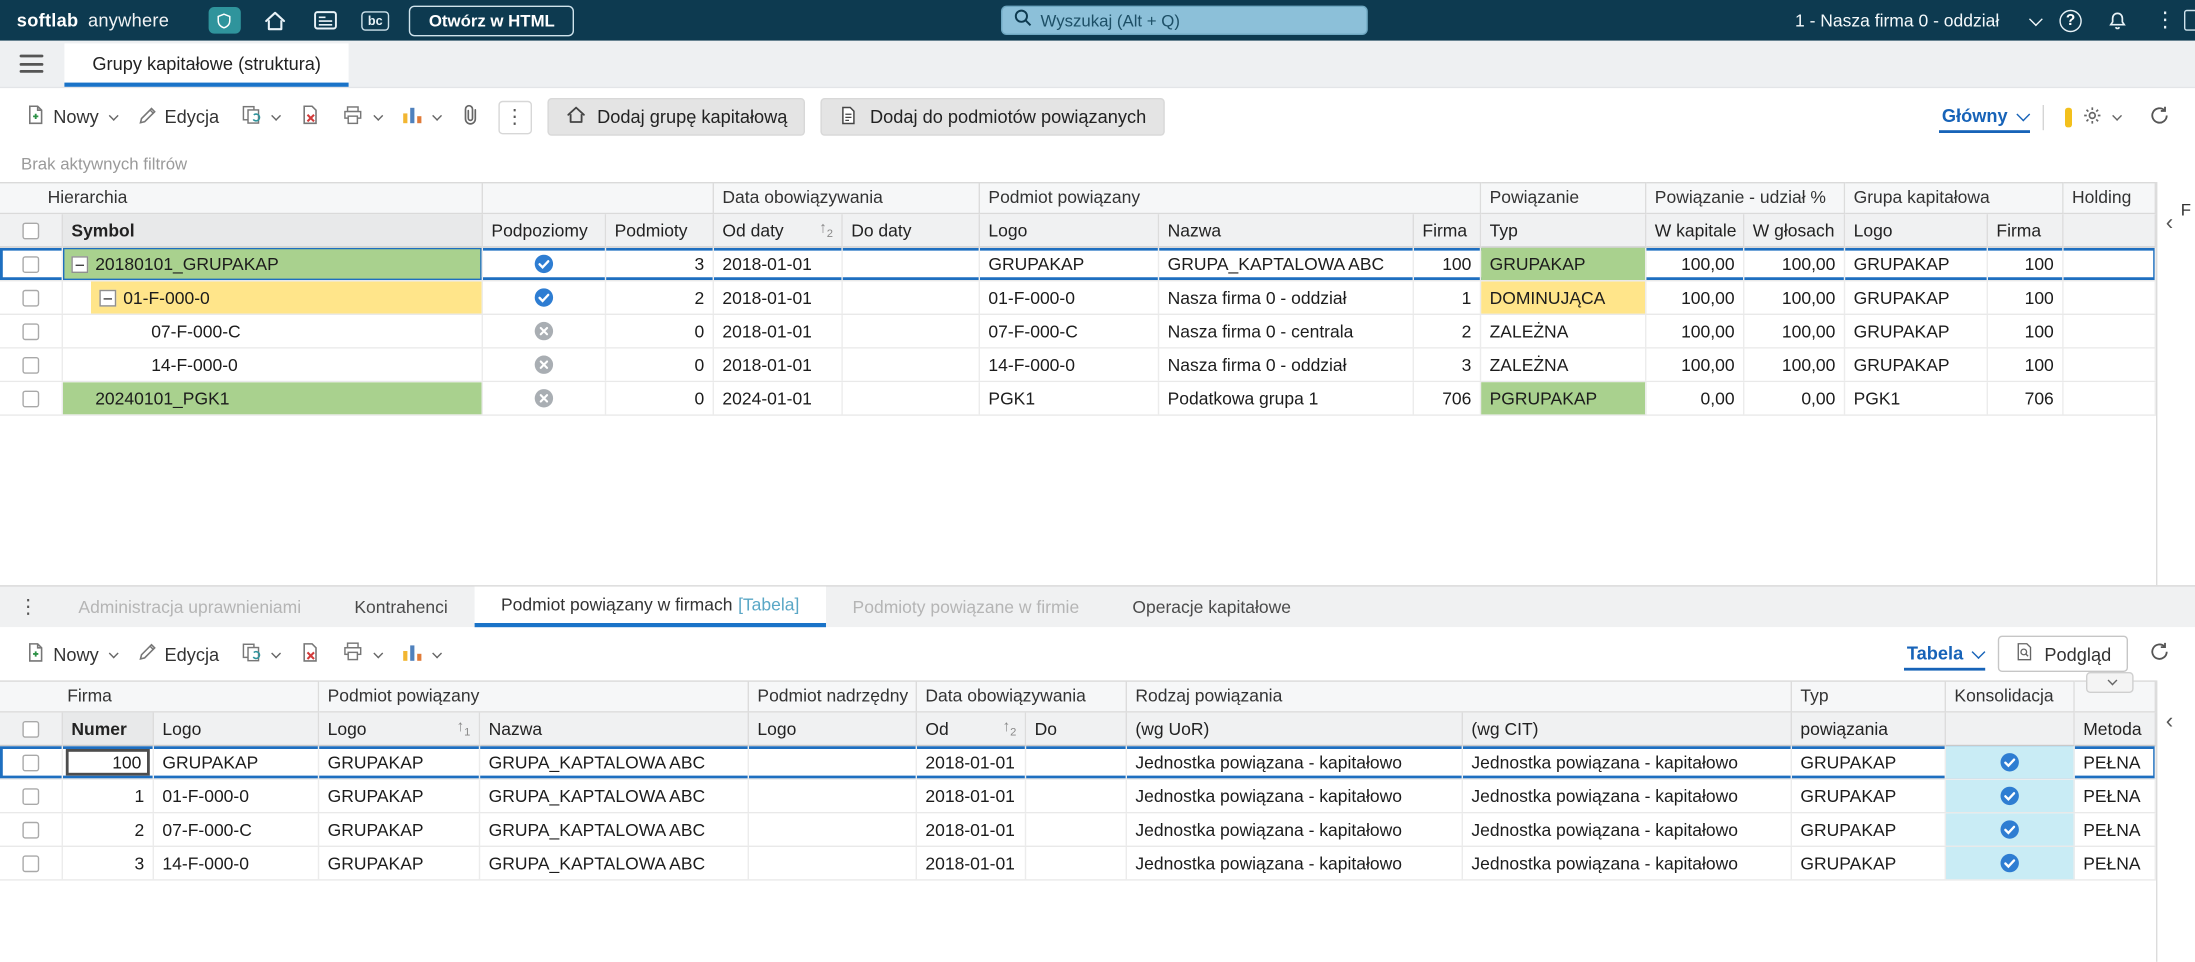  I want to click on gk-logo-cell: PGK1, so click(1916, 398).